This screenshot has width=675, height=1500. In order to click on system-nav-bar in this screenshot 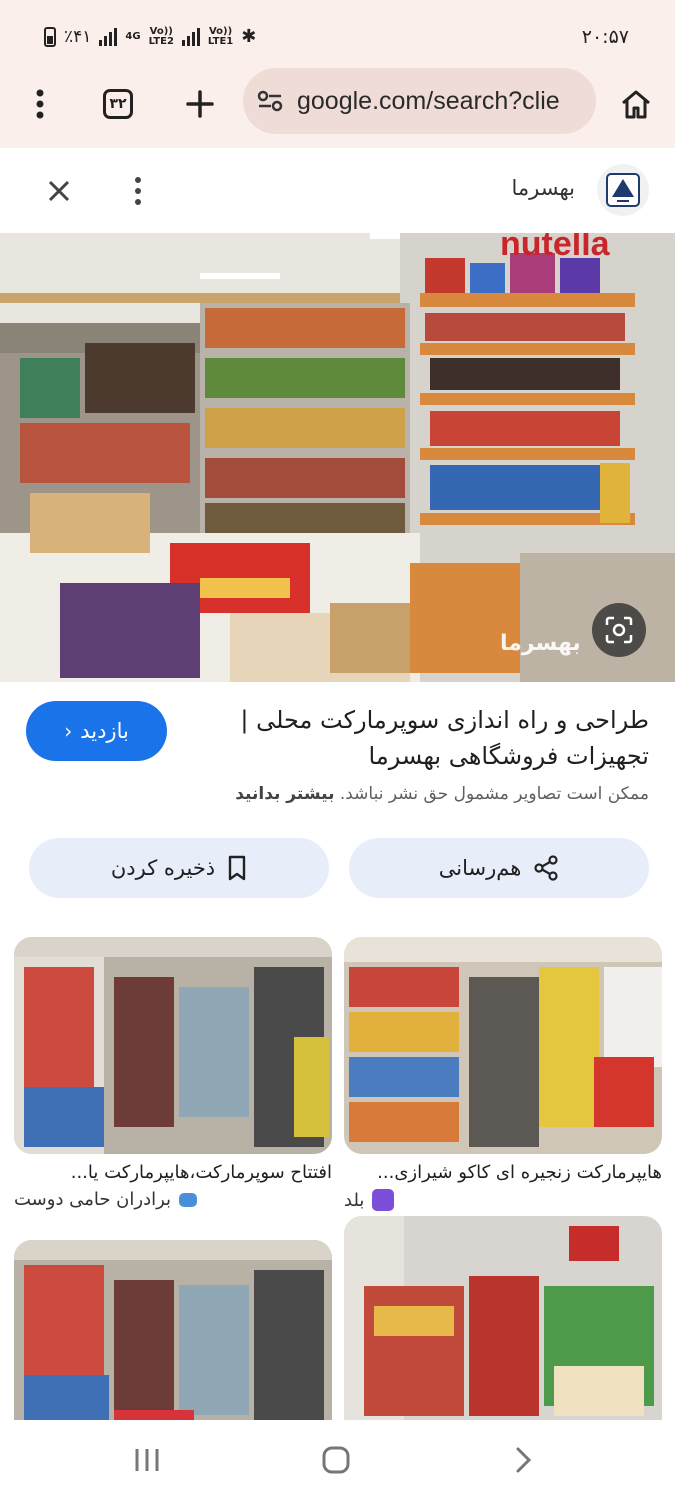, I will do `click(337, 1460)`.